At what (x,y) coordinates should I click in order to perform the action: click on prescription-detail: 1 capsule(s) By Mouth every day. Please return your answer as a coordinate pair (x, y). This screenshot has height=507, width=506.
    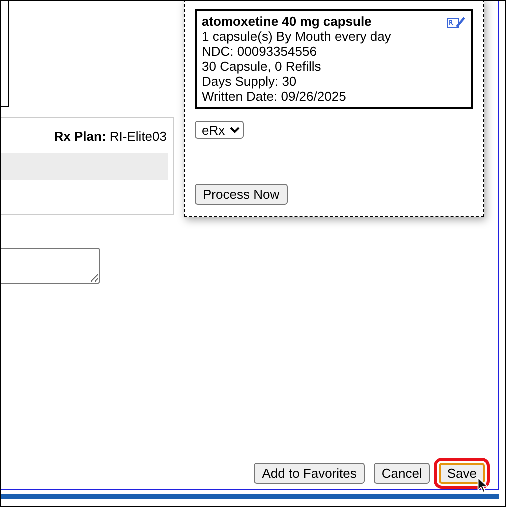
    Looking at the image, I should click on (297, 36).